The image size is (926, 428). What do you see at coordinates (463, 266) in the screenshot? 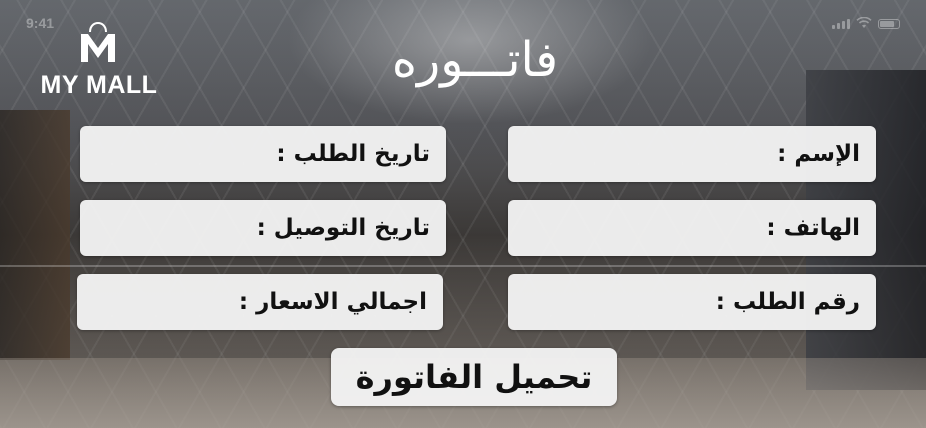
I see `balcony-rail` at bounding box center [463, 266].